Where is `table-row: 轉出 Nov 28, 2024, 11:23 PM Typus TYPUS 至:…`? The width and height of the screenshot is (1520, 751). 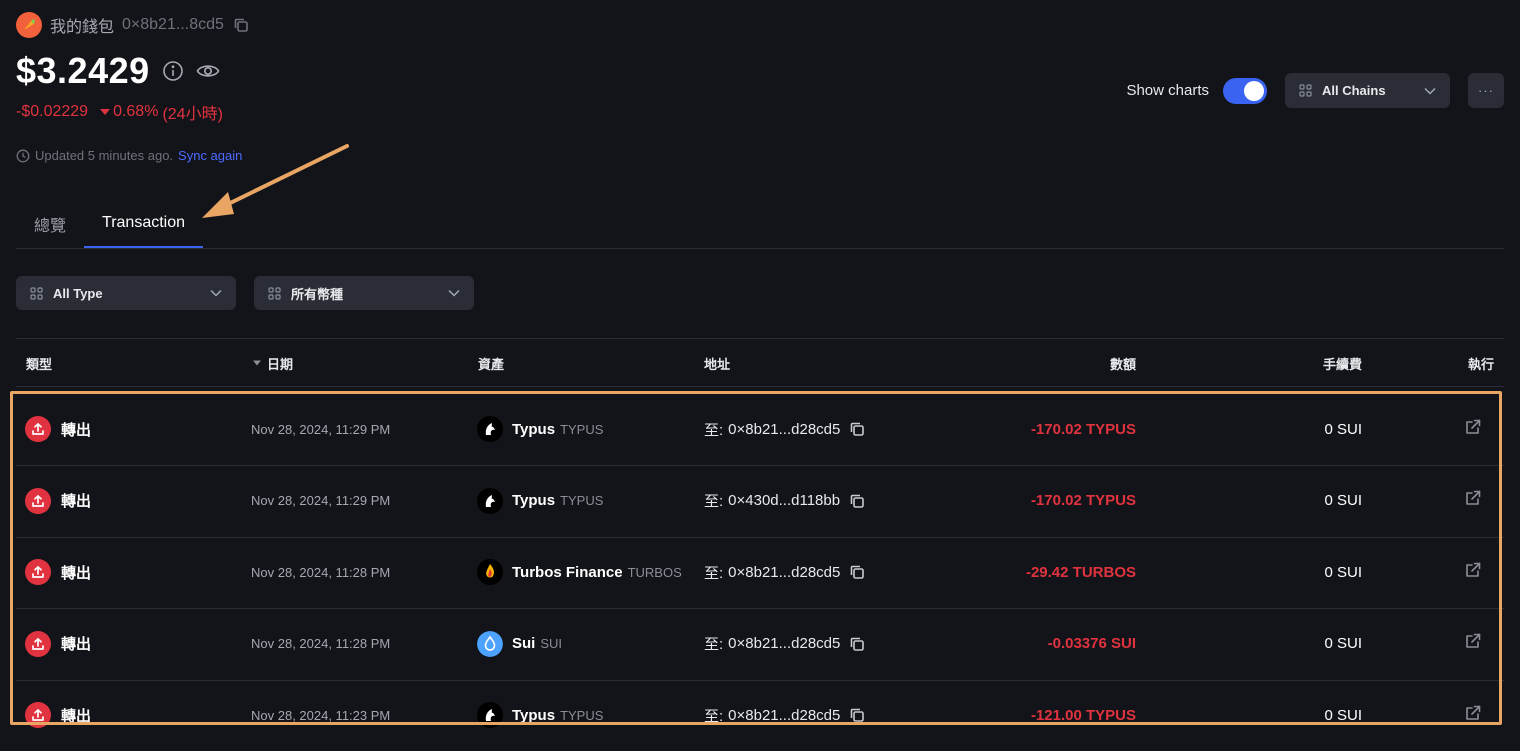 table-row: 轉出 Nov 28, 2024, 11:23 PM Typus TYPUS 至:… is located at coordinates (760, 715).